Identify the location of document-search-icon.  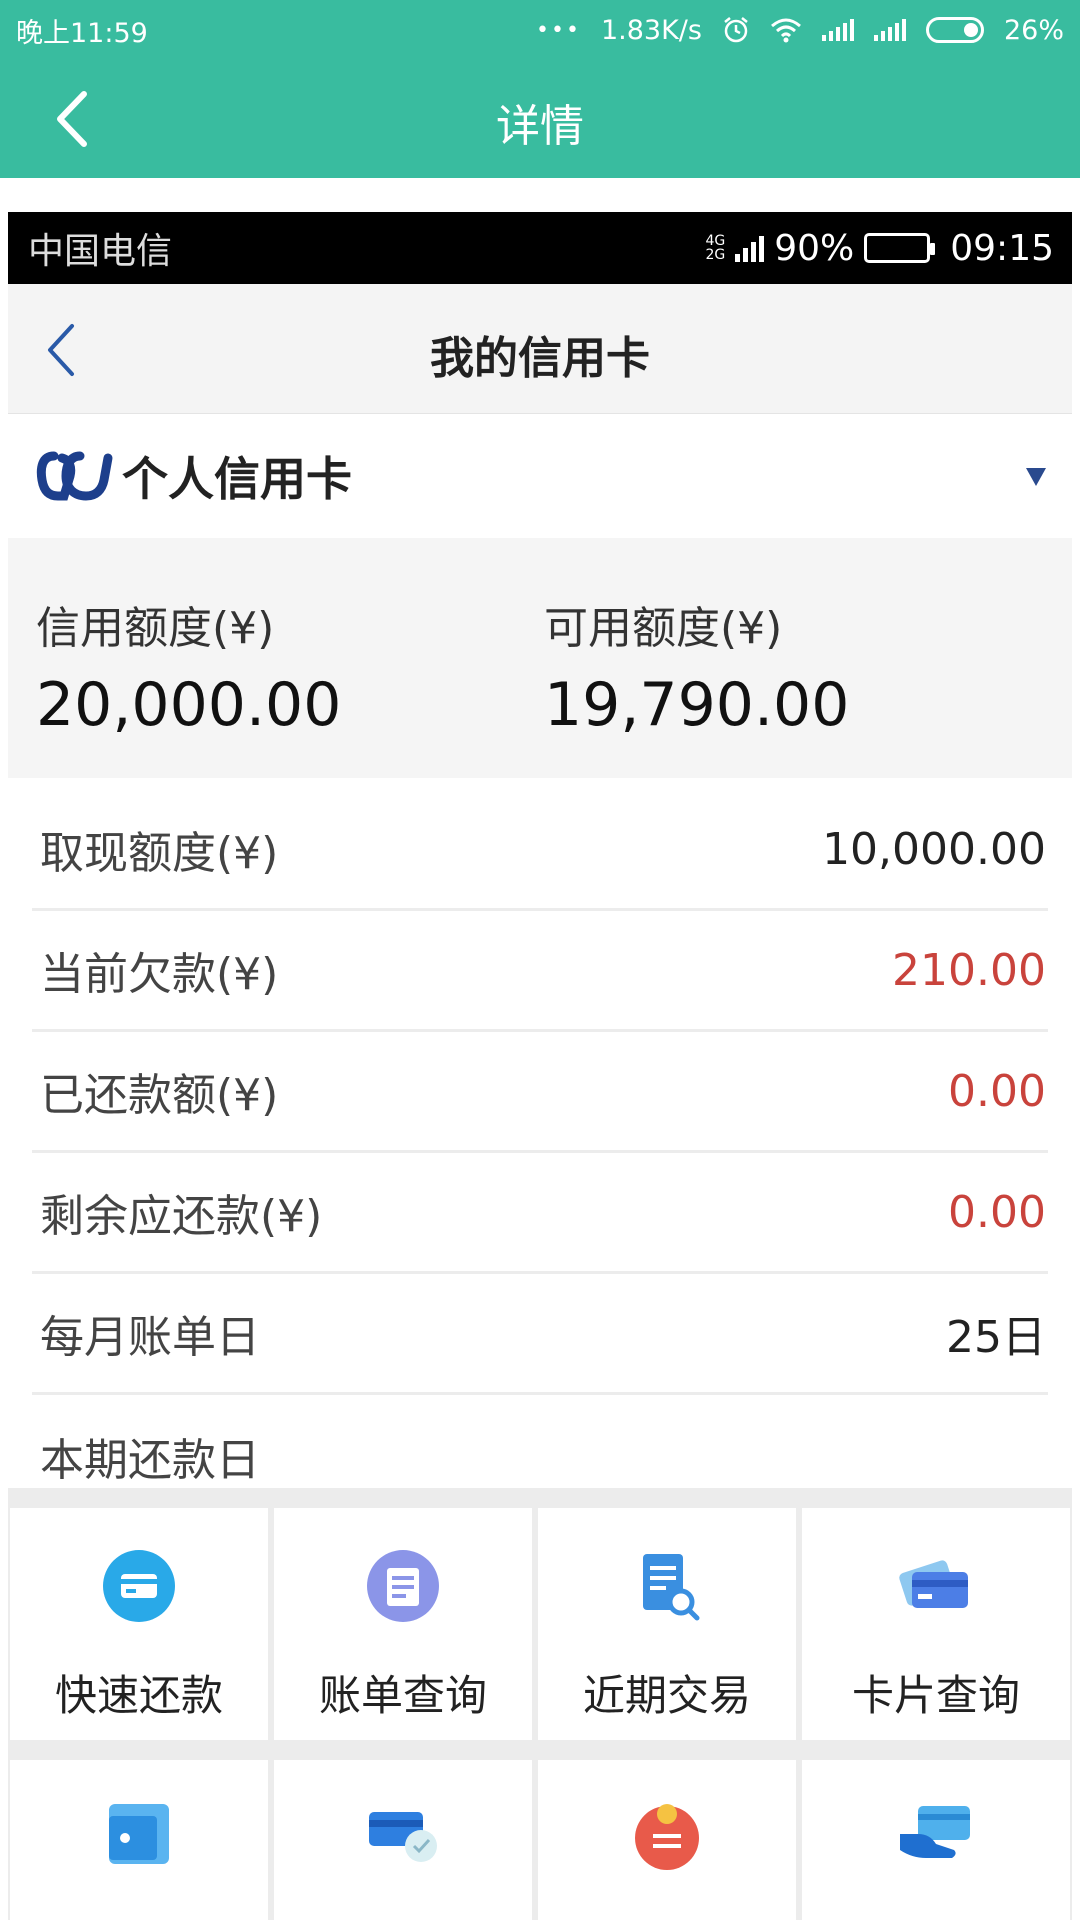
(671, 1587).